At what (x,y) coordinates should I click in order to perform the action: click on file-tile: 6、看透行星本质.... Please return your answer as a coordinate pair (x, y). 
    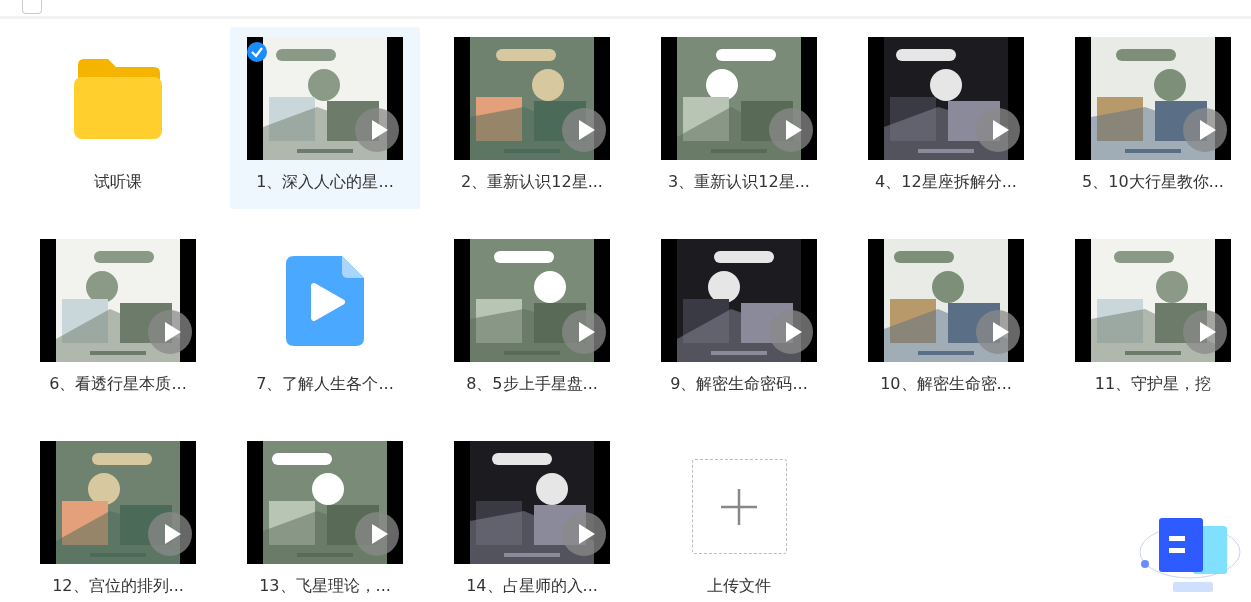
    Looking at the image, I should click on (118, 320).